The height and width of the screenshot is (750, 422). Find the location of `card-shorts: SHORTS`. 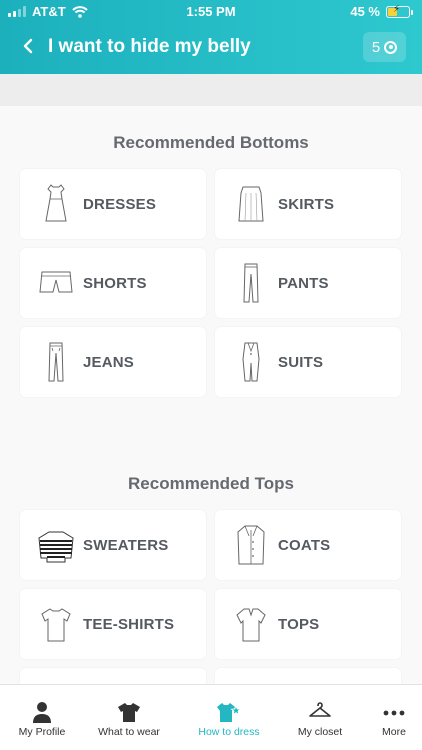

card-shorts: SHORTS is located at coordinates (113, 283).